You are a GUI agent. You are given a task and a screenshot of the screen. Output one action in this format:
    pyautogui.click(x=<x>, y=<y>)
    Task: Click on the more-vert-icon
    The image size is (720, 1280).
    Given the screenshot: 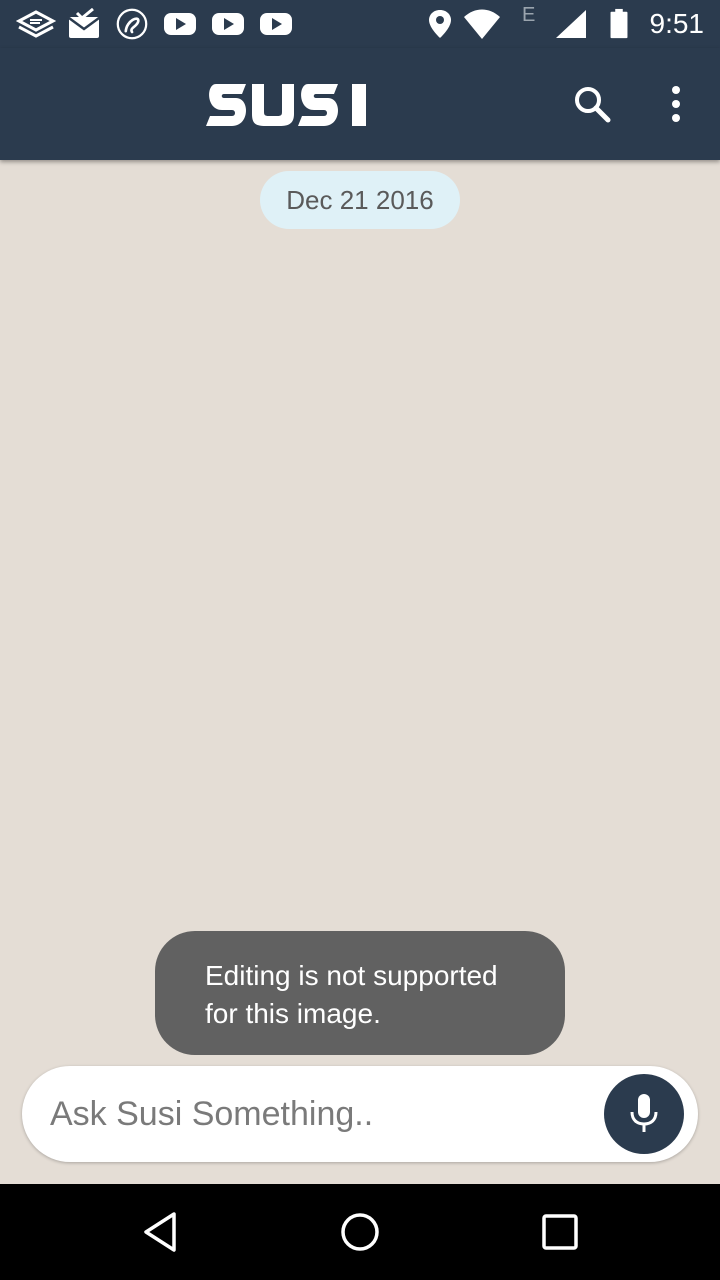 What is the action you would take?
    pyautogui.click(x=676, y=104)
    